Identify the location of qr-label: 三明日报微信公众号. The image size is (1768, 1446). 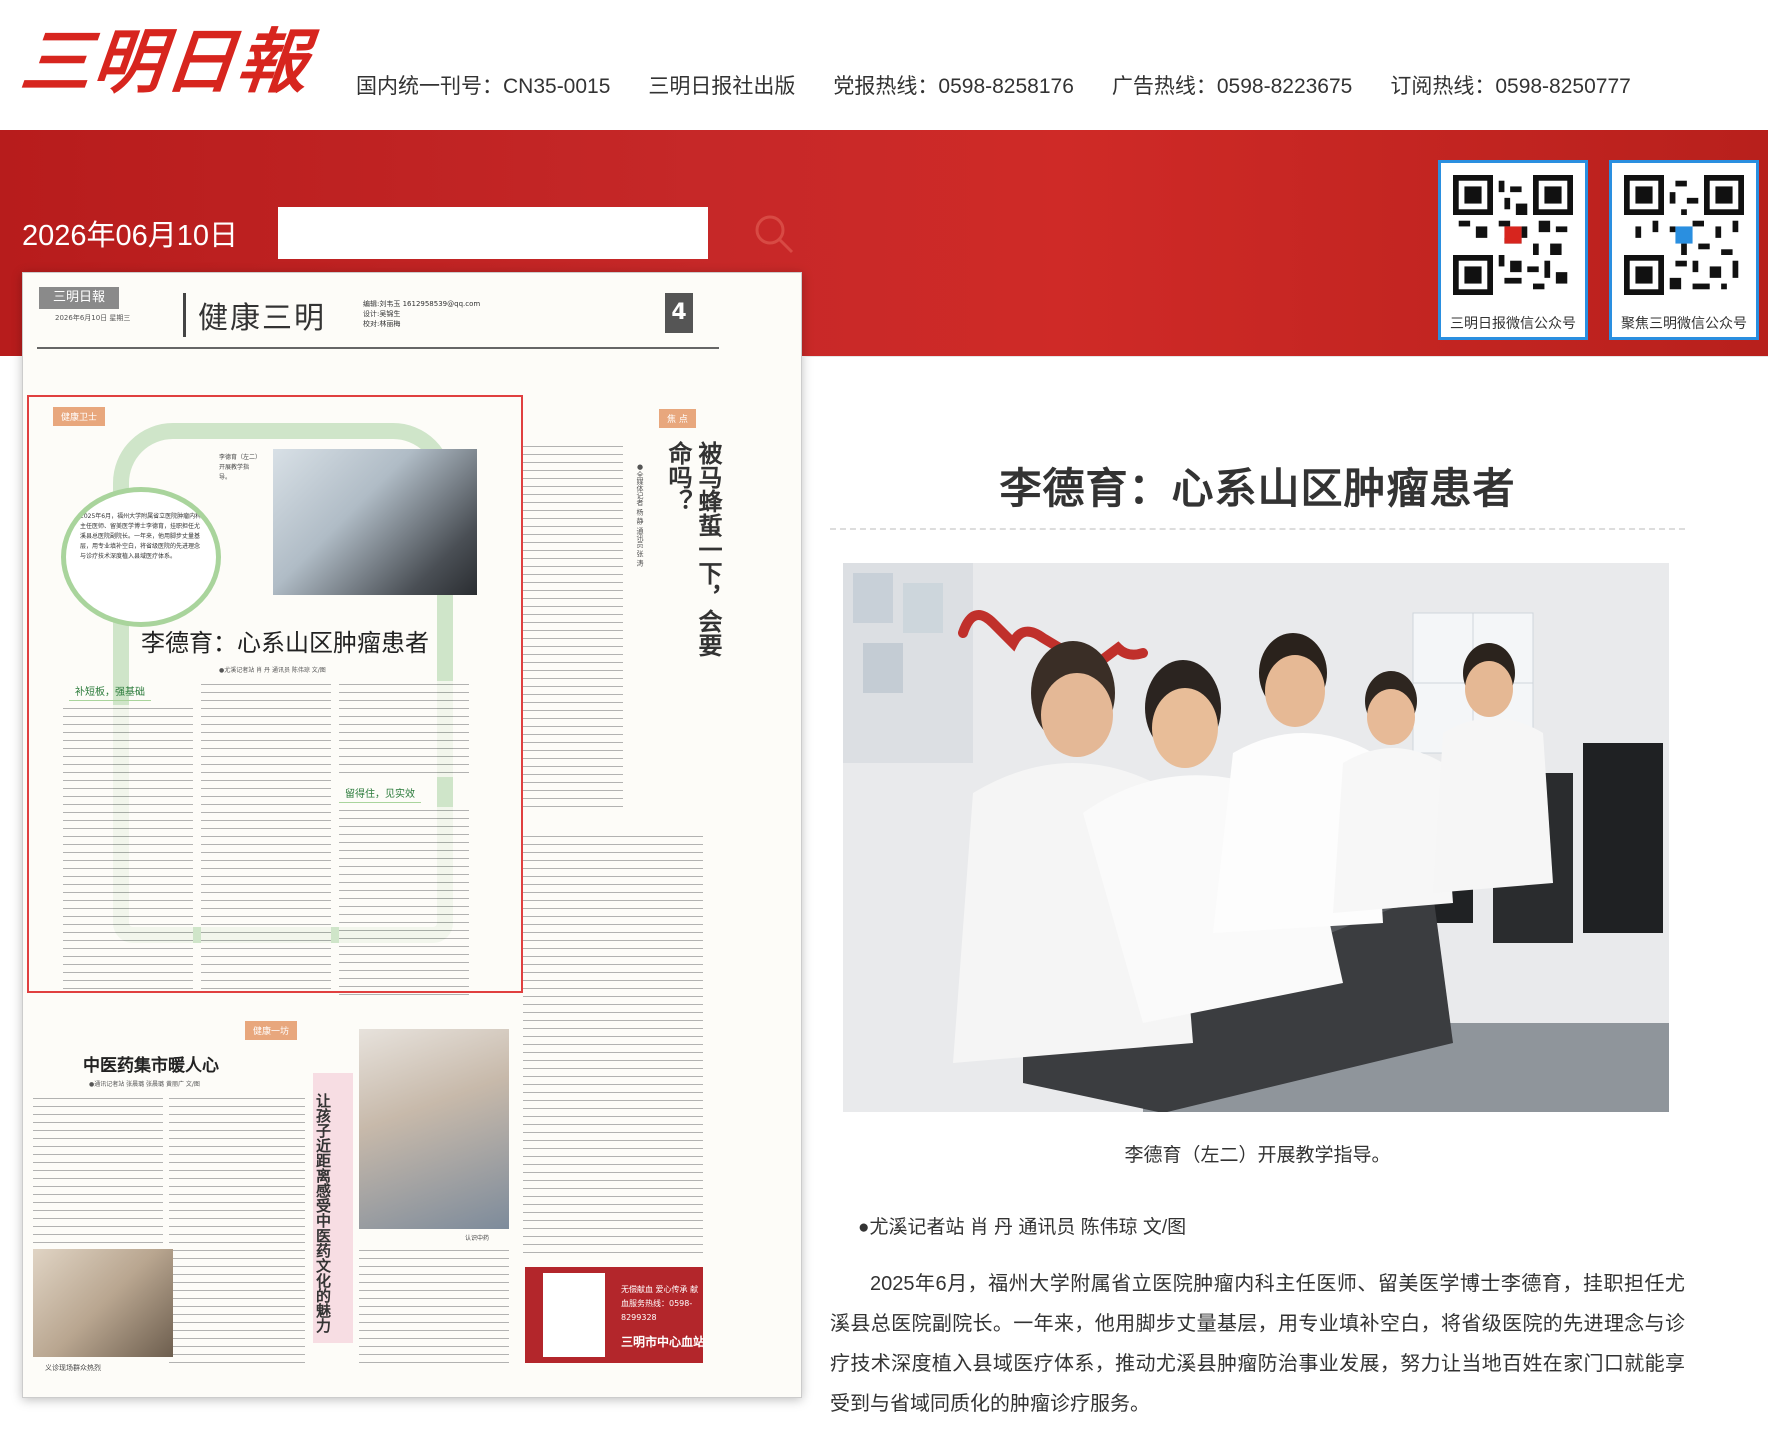
(1513, 323).